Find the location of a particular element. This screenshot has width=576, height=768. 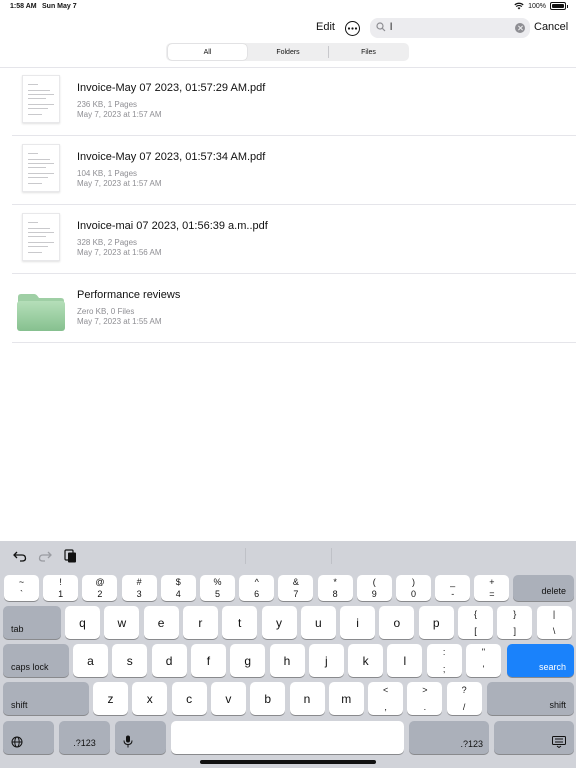

key-main-label: 0 is located at coordinates (413, 594).